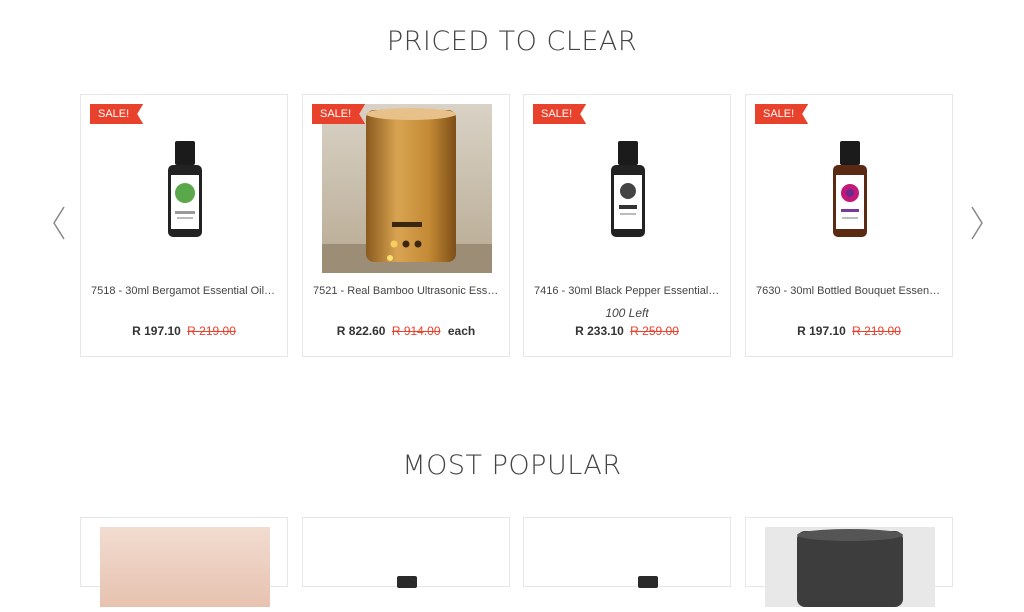 This screenshot has width=1024, height=612. Describe the element at coordinates (407, 188) in the screenshot. I see `product-image-bamboo-diffuser` at that location.